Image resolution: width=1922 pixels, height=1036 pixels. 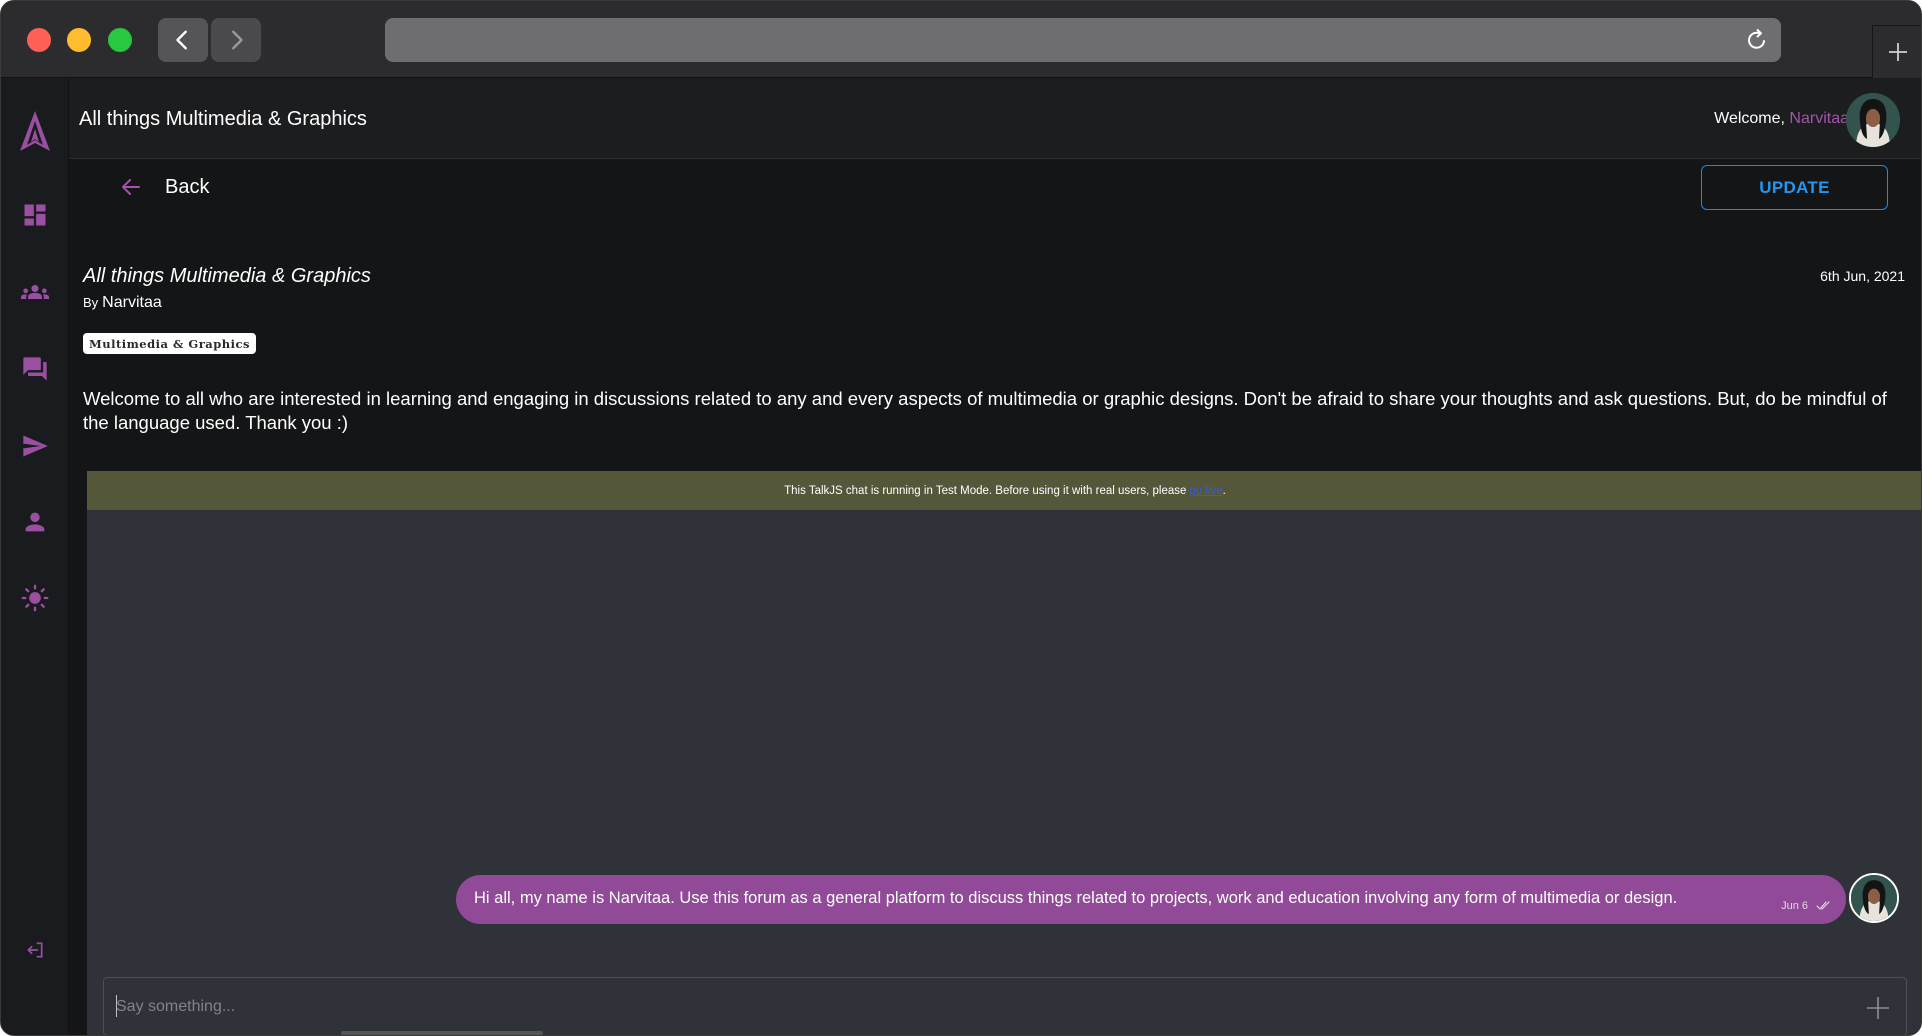 What do you see at coordinates (164, 187) in the screenshot?
I see `back-link: Back` at bounding box center [164, 187].